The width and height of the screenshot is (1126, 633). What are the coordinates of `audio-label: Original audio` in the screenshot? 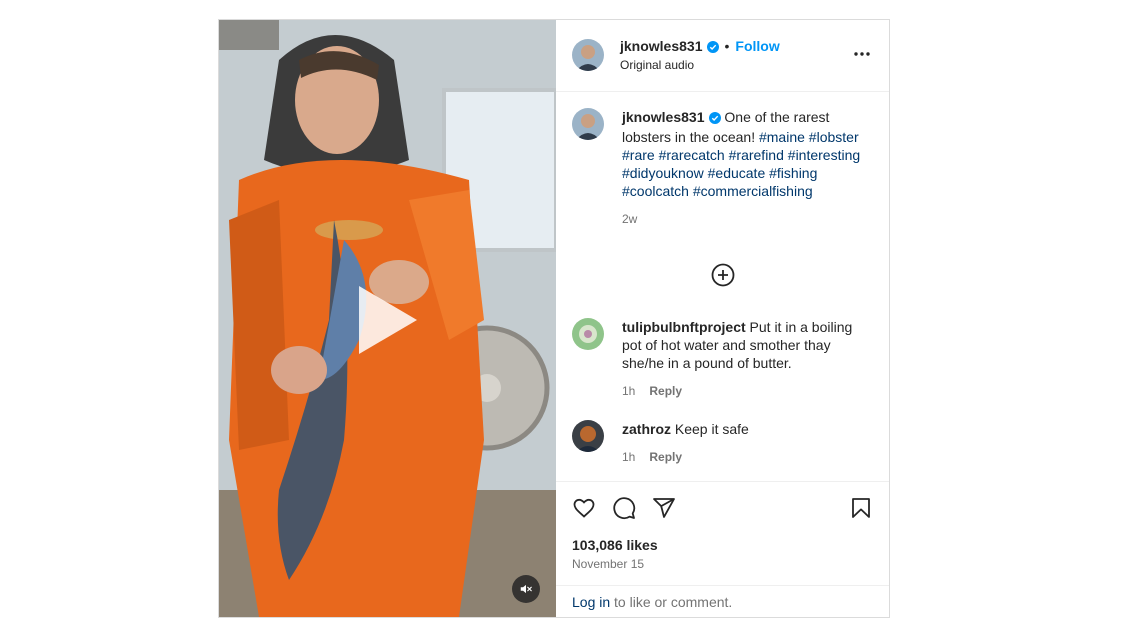 It's located at (657, 65).